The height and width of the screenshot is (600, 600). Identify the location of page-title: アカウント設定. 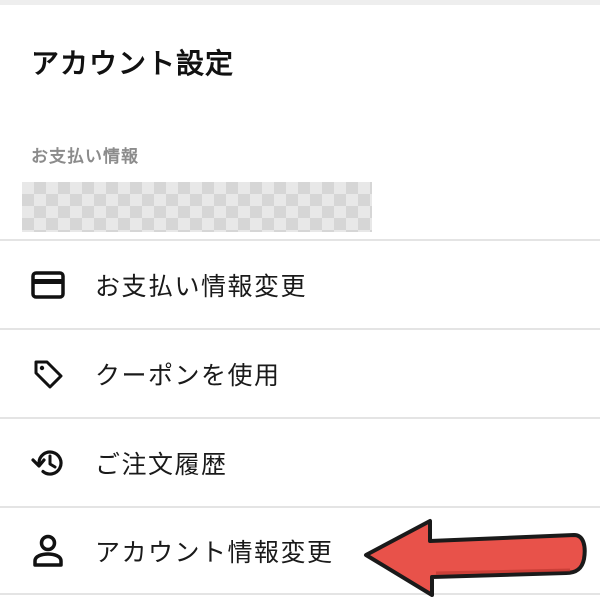
(133, 63).